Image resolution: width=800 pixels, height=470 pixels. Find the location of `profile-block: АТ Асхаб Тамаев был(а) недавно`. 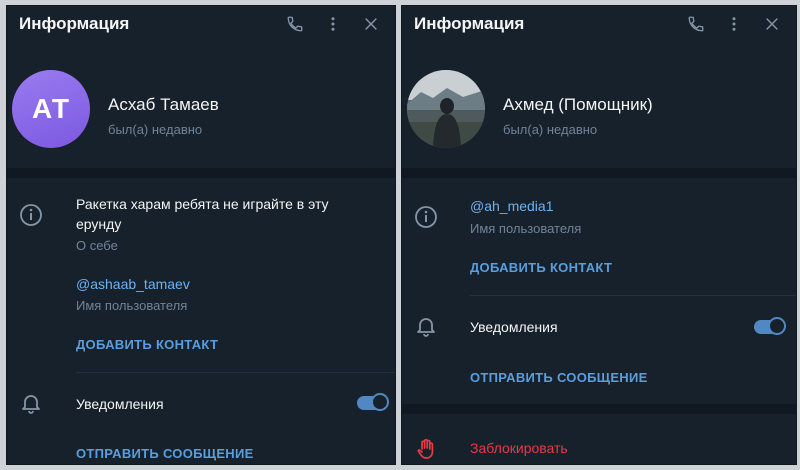

profile-block: АТ Асхаб Тамаев был(а) недавно is located at coordinates (201, 111).